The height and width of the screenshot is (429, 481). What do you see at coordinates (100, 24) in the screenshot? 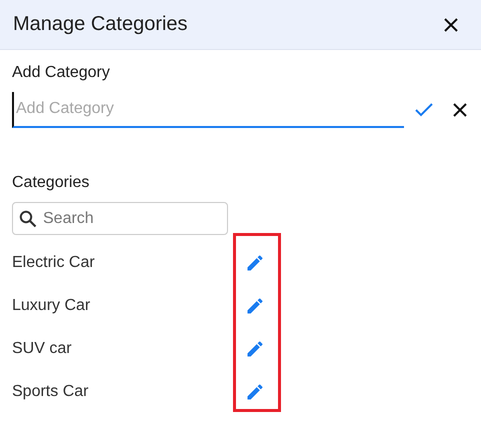
I see `dialog-title: Manage Categories` at bounding box center [100, 24].